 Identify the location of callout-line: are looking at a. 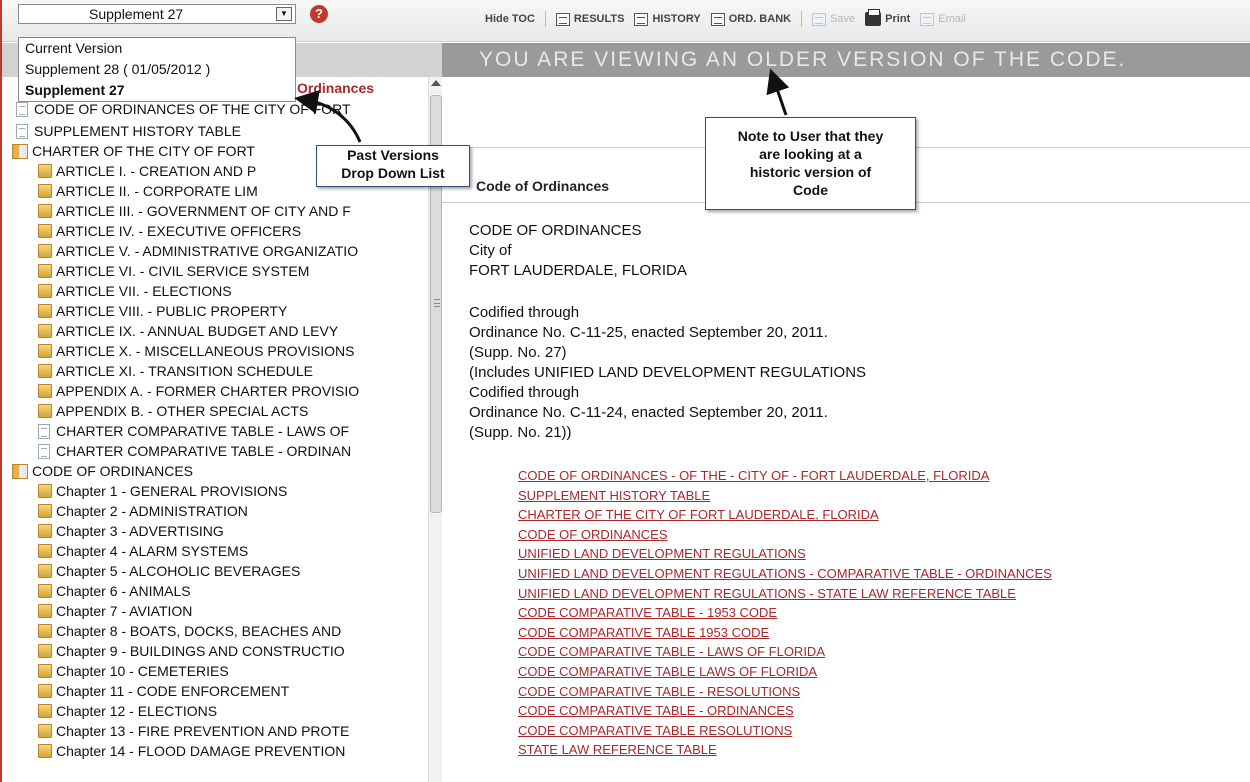
(810, 154).